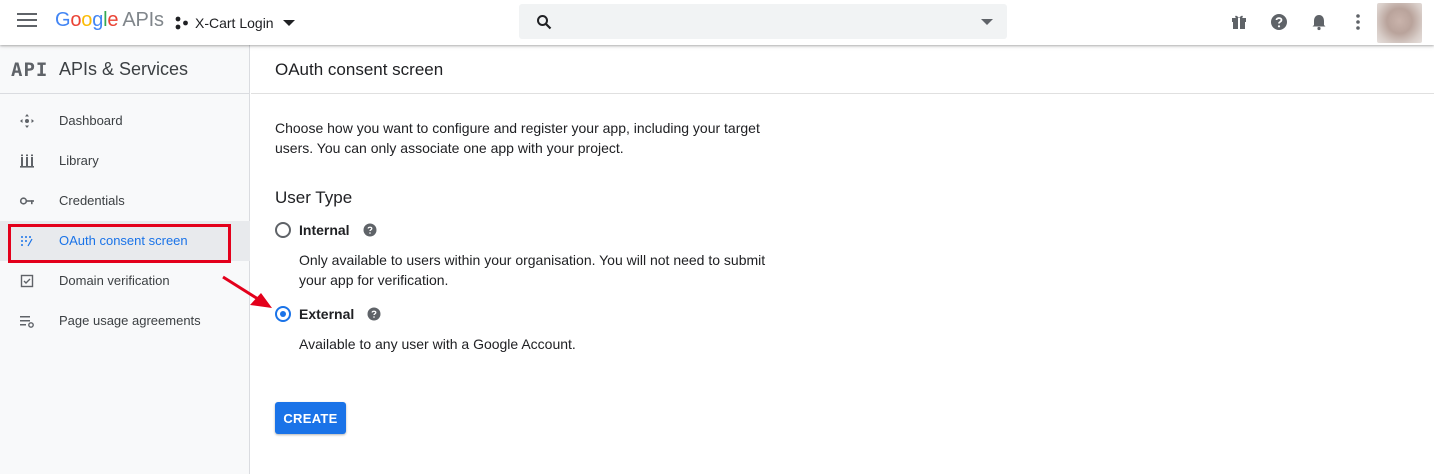 This screenshot has height=474, width=1434. Describe the element at coordinates (326, 314) in the screenshot. I see `external-label: External` at that location.